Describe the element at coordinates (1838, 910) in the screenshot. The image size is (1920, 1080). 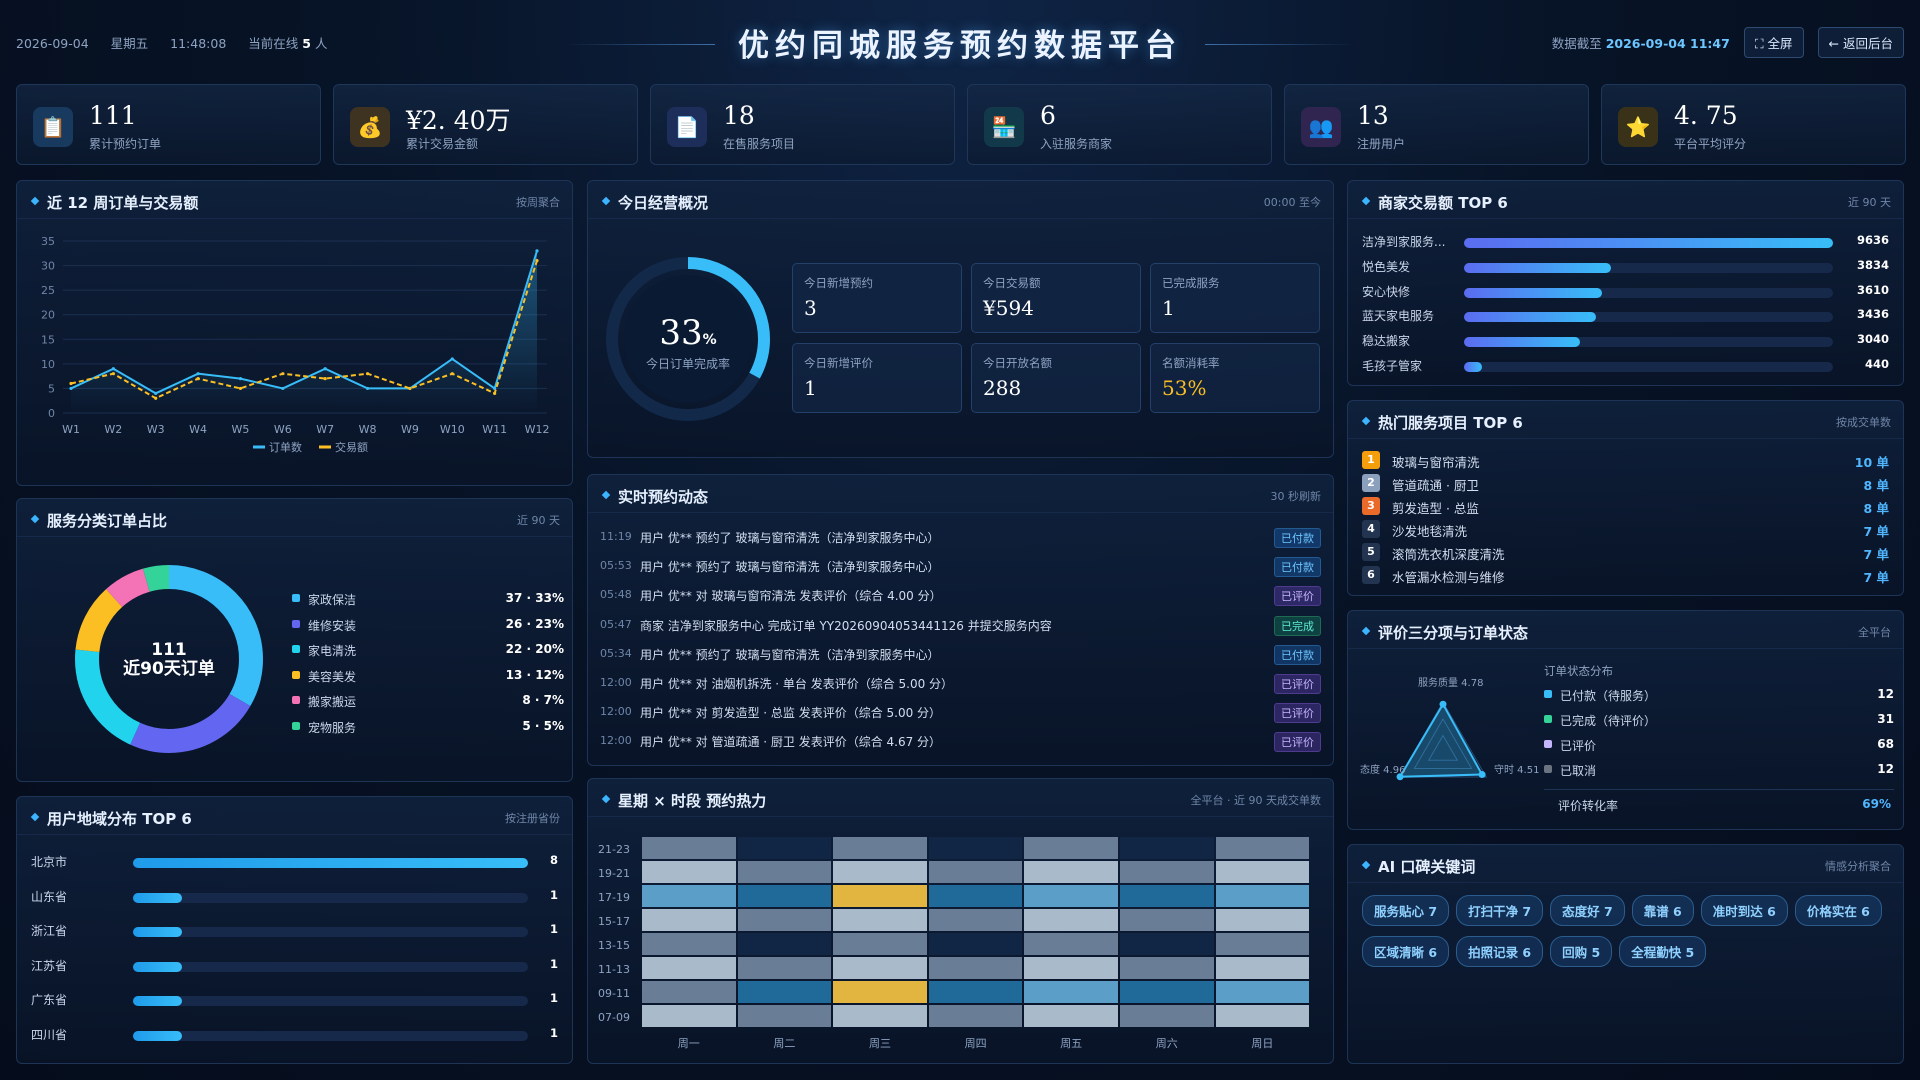
I see `keyword-chip: 价格实在 6` at that location.